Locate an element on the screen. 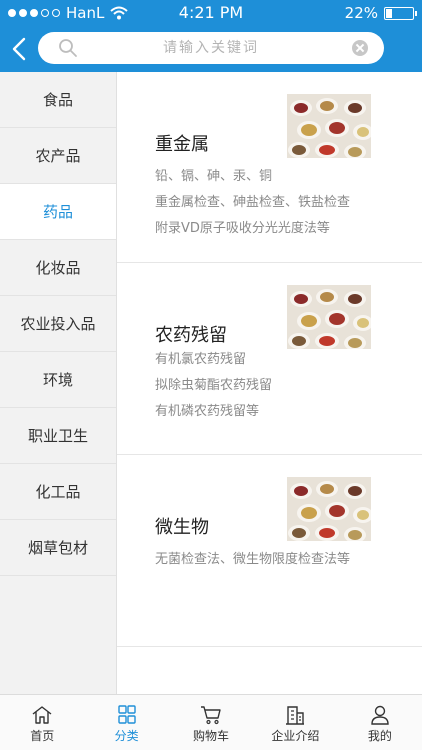 This screenshot has width=422, height=750. building-icon is located at coordinates (295, 715).